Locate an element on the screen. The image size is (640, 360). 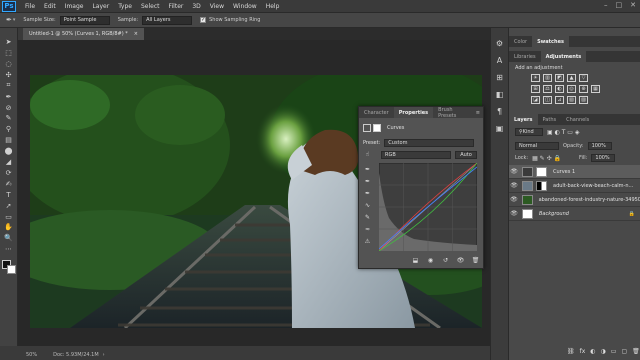
properties-panel-icon: ▣ is located at coordinates (499, 128).